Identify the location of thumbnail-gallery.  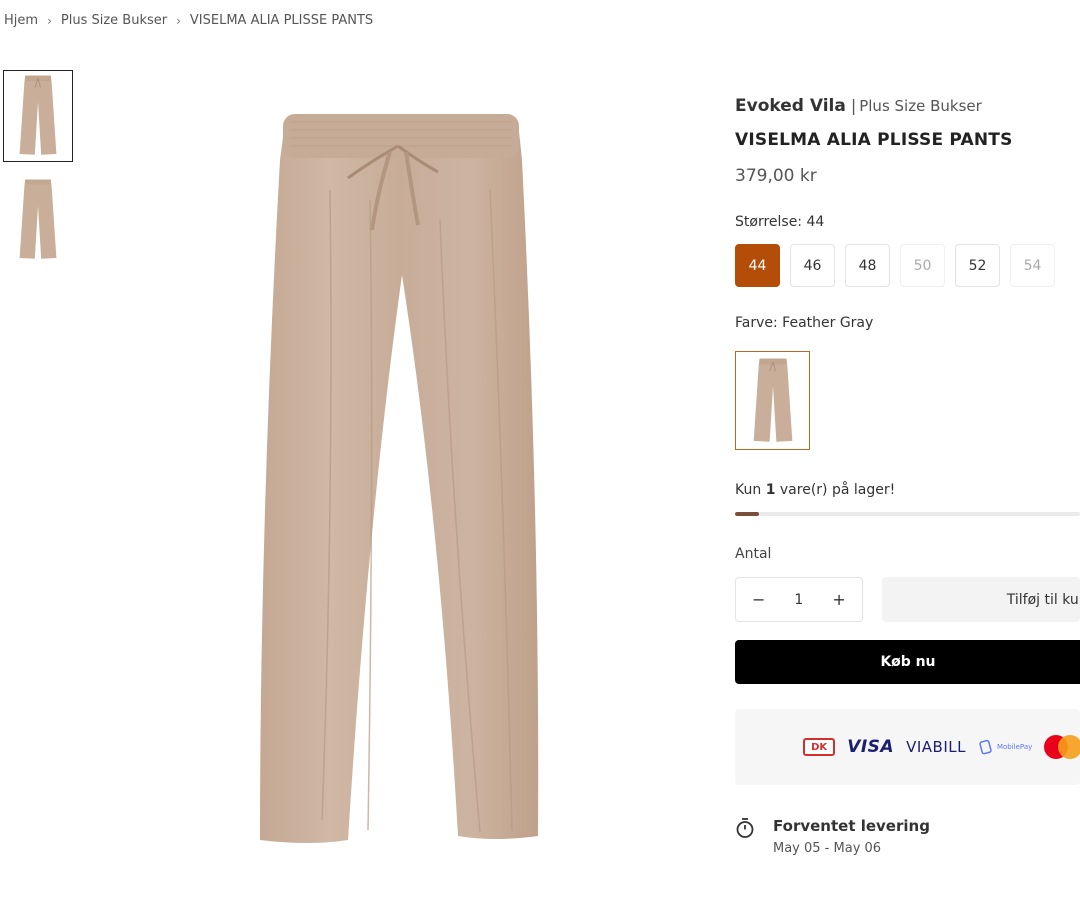
(38, 174).